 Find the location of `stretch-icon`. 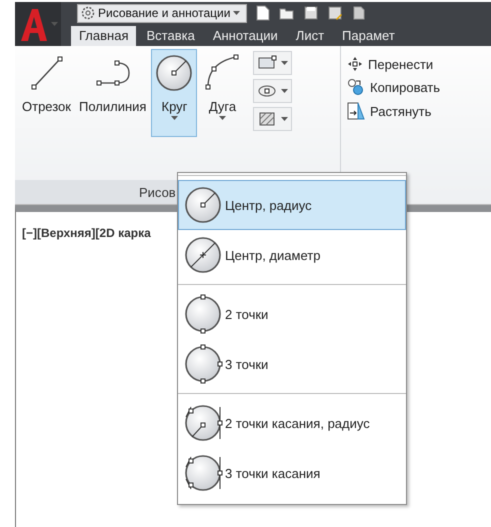

stretch-icon is located at coordinates (356, 111).